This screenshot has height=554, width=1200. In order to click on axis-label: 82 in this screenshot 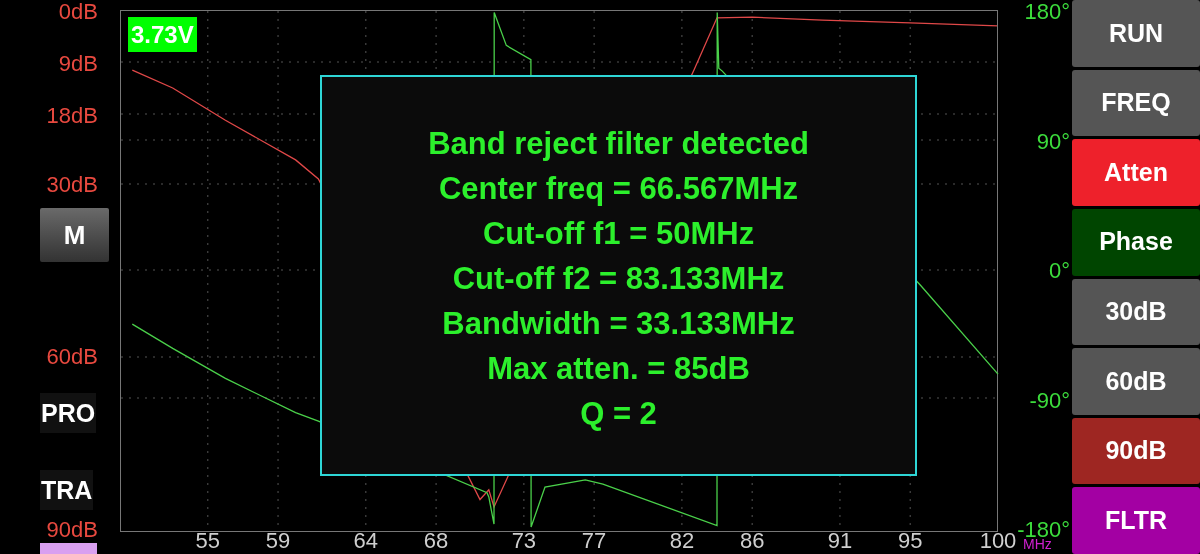, I will do `click(682, 541)`.